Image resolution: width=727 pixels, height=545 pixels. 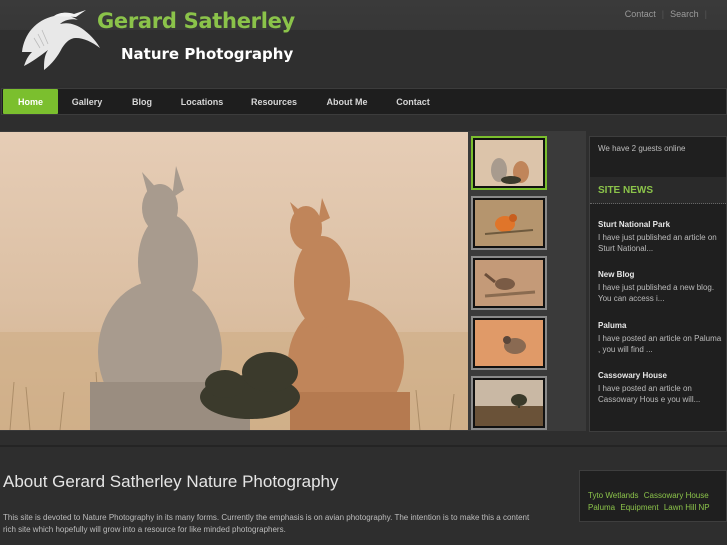 What do you see at coordinates (642, 148) in the screenshot?
I see `guests-online: We have 2 guests online` at bounding box center [642, 148].